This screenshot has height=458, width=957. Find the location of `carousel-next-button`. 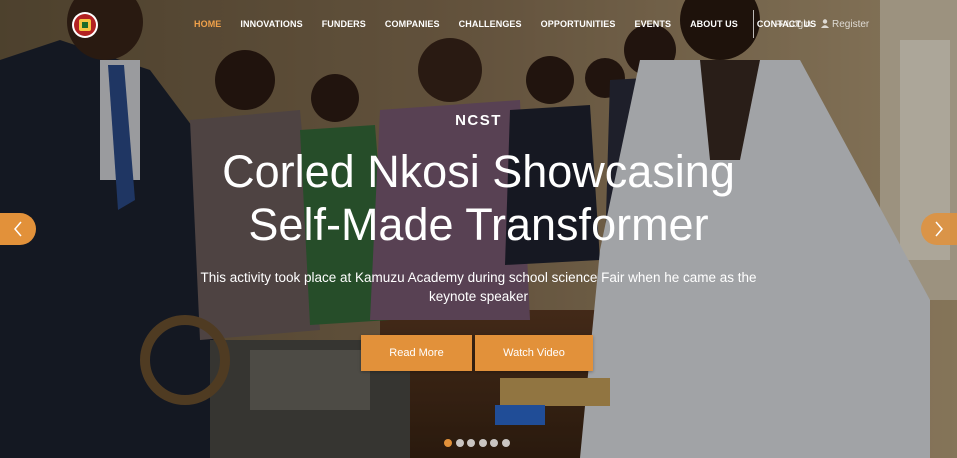

carousel-next-button is located at coordinates (939, 229).